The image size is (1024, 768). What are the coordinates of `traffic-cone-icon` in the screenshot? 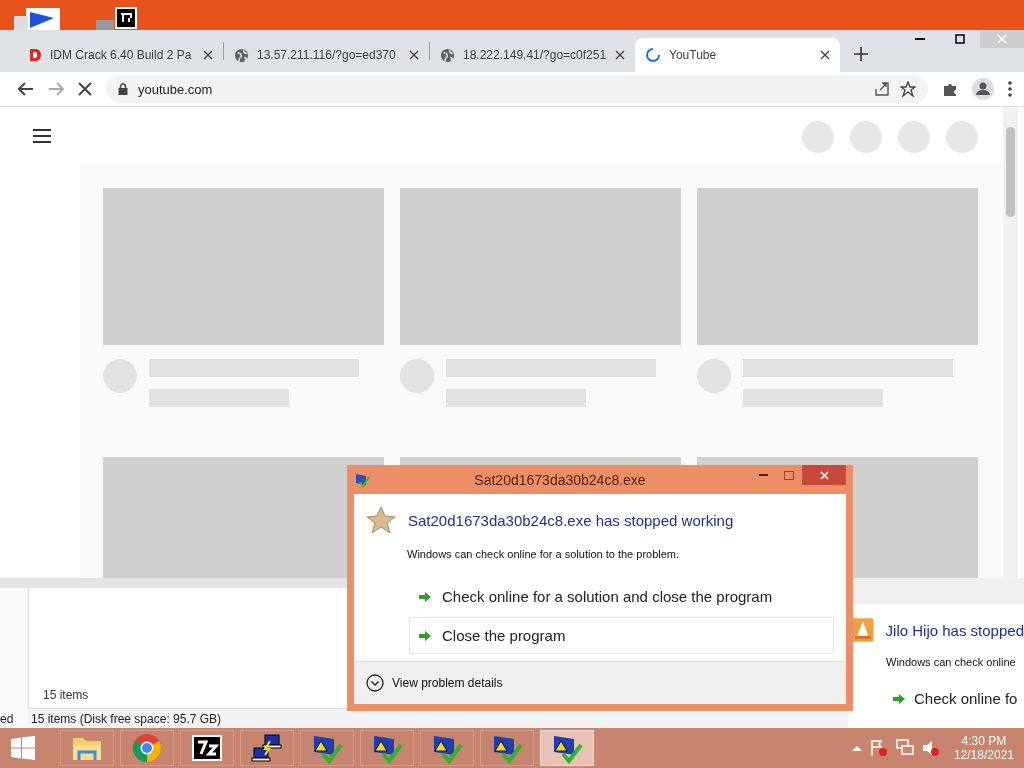 It's located at (863, 630).